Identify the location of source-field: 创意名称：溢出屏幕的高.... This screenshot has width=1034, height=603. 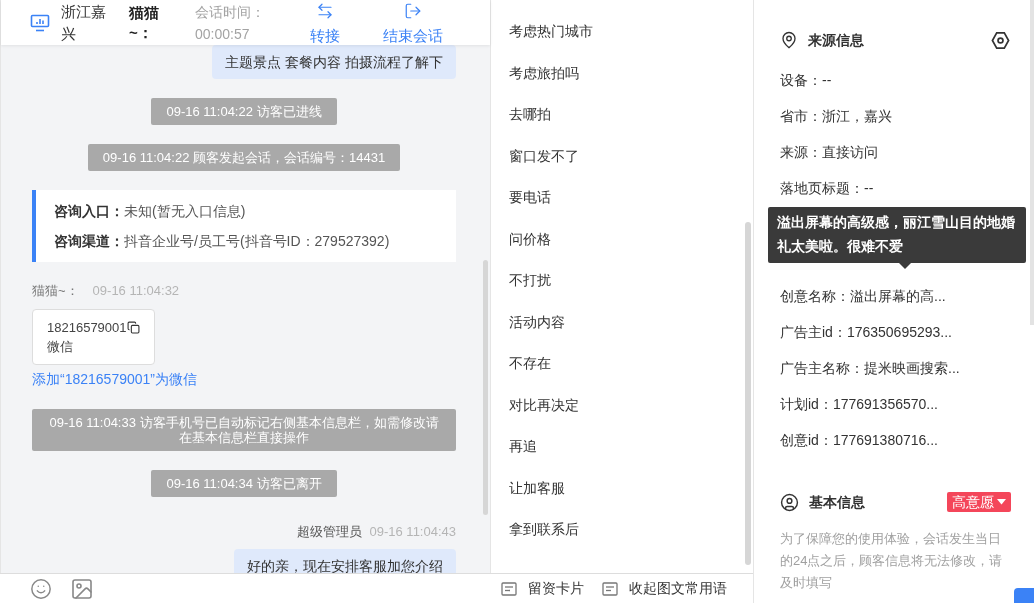
(863, 296).